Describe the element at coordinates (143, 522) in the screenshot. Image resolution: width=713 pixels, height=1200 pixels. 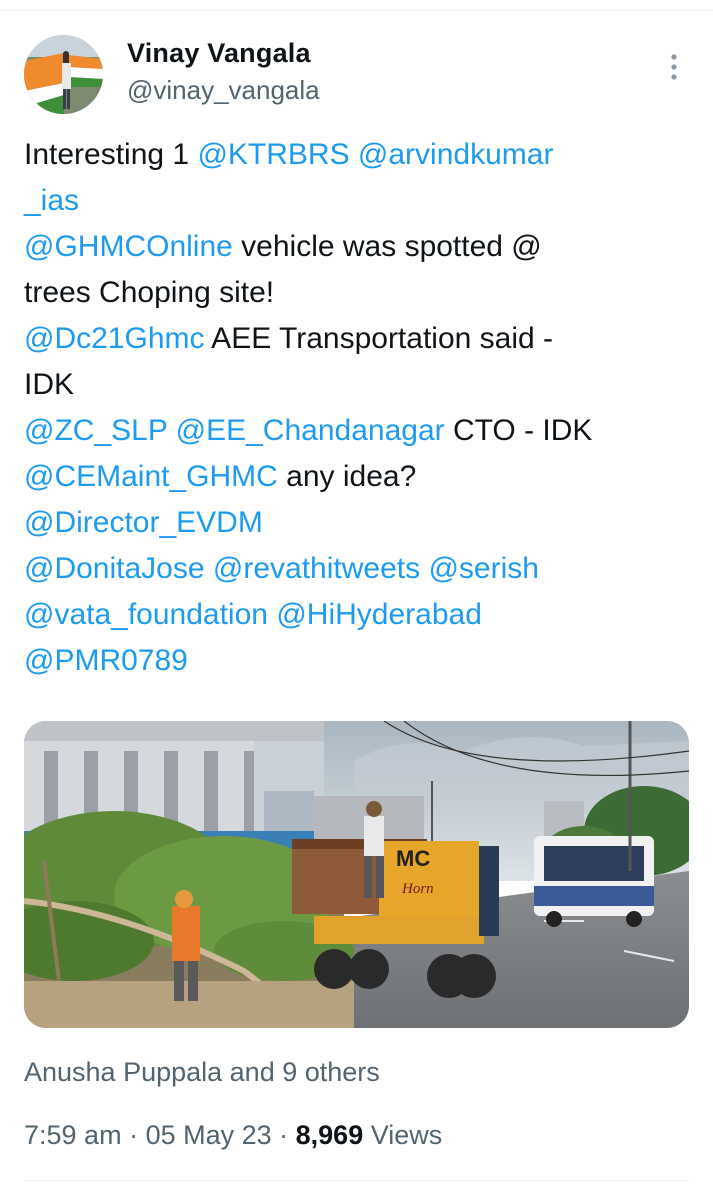
I see `mention-link: @Director_EVDM` at that location.